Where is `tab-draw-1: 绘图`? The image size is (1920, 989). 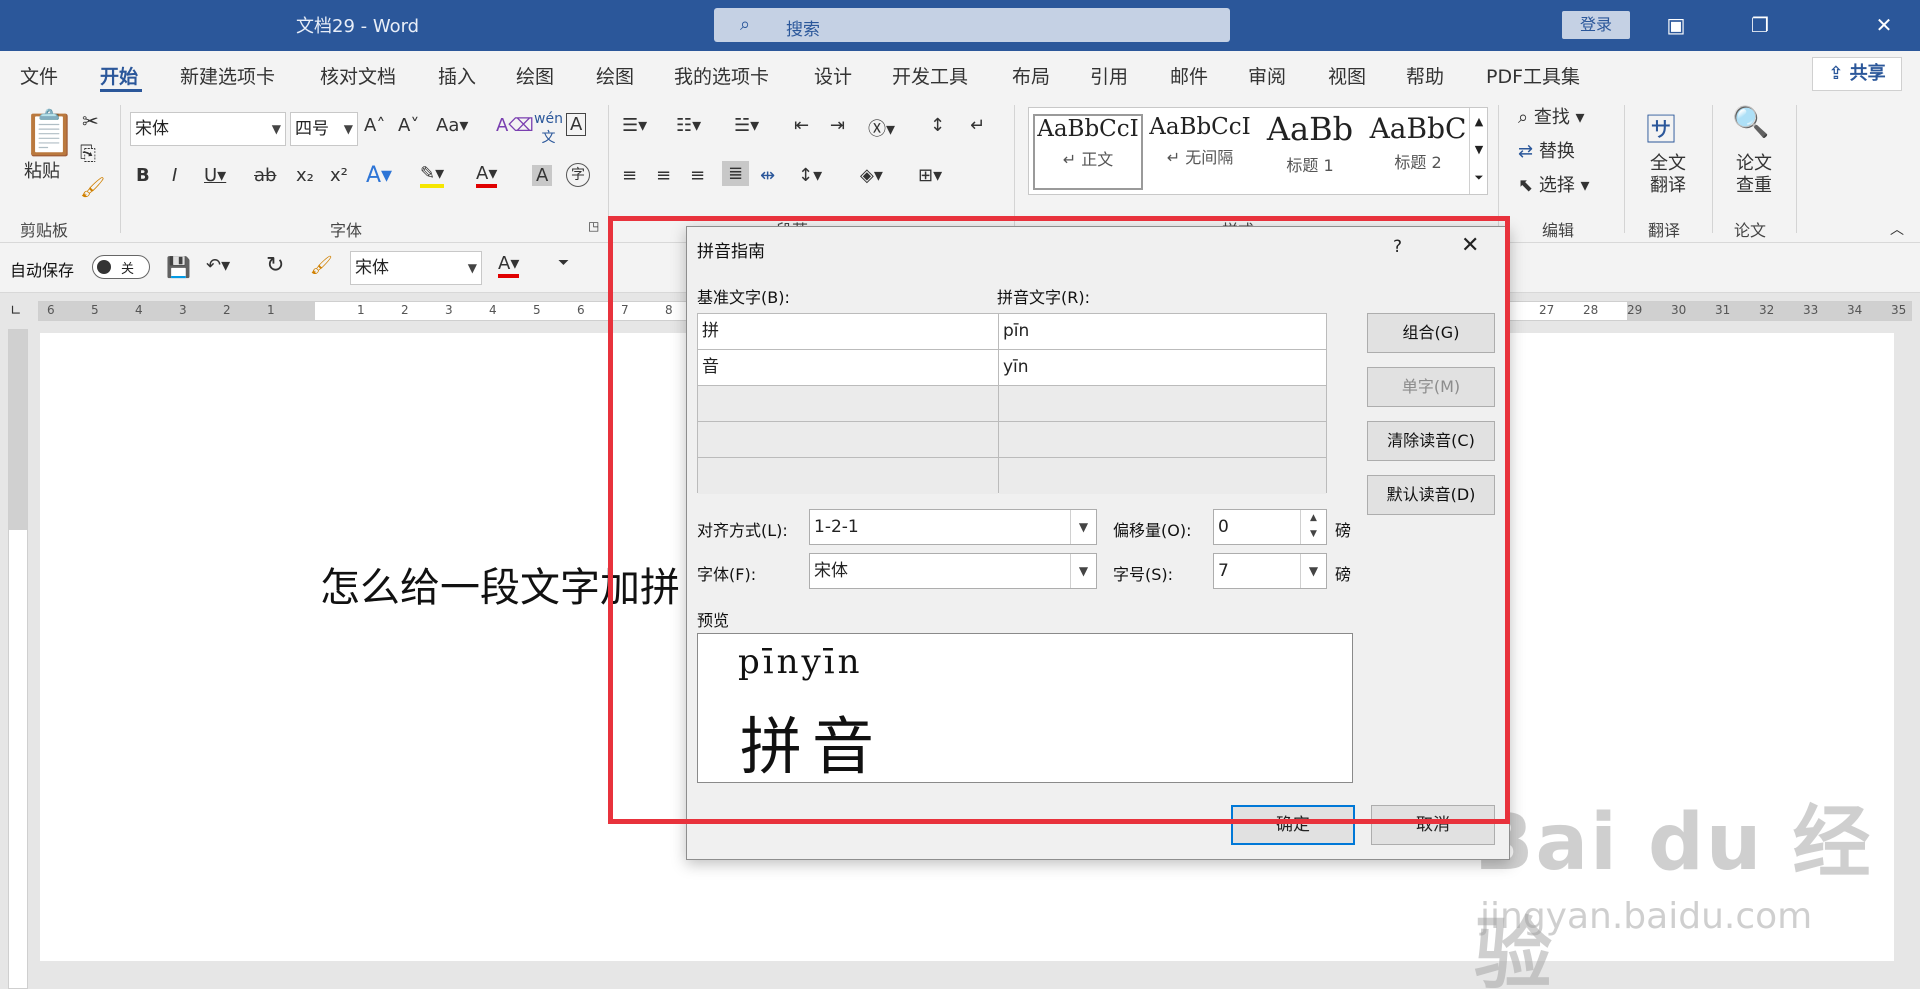 tab-draw-1: 绘图 is located at coordinates (535, 75).